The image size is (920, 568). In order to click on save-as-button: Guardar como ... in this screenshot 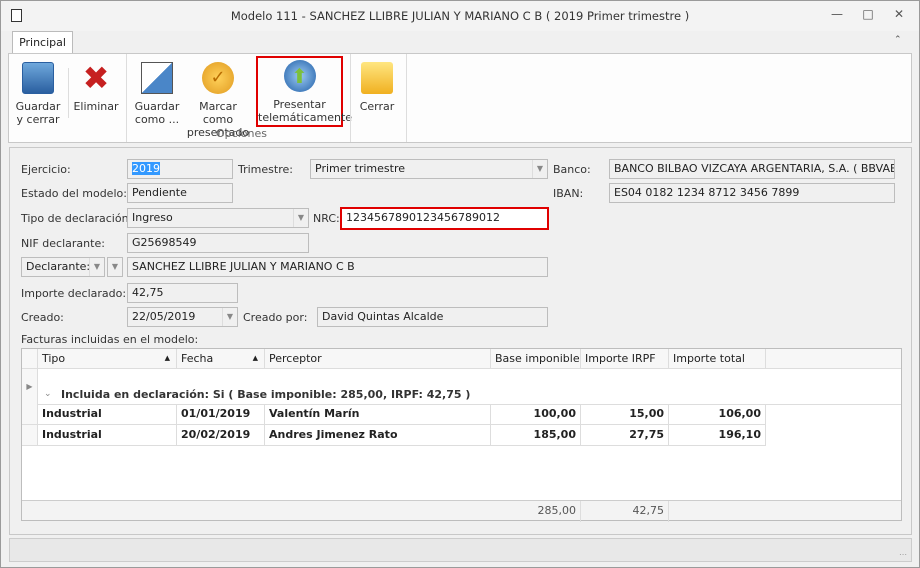, I will do `click(157, 92)`.